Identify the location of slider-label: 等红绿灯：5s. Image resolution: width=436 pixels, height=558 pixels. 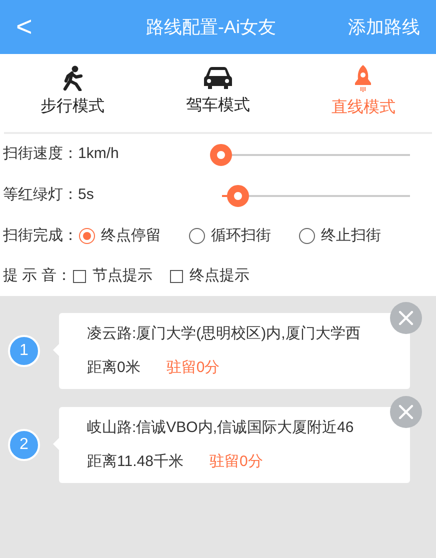
(49, 195).